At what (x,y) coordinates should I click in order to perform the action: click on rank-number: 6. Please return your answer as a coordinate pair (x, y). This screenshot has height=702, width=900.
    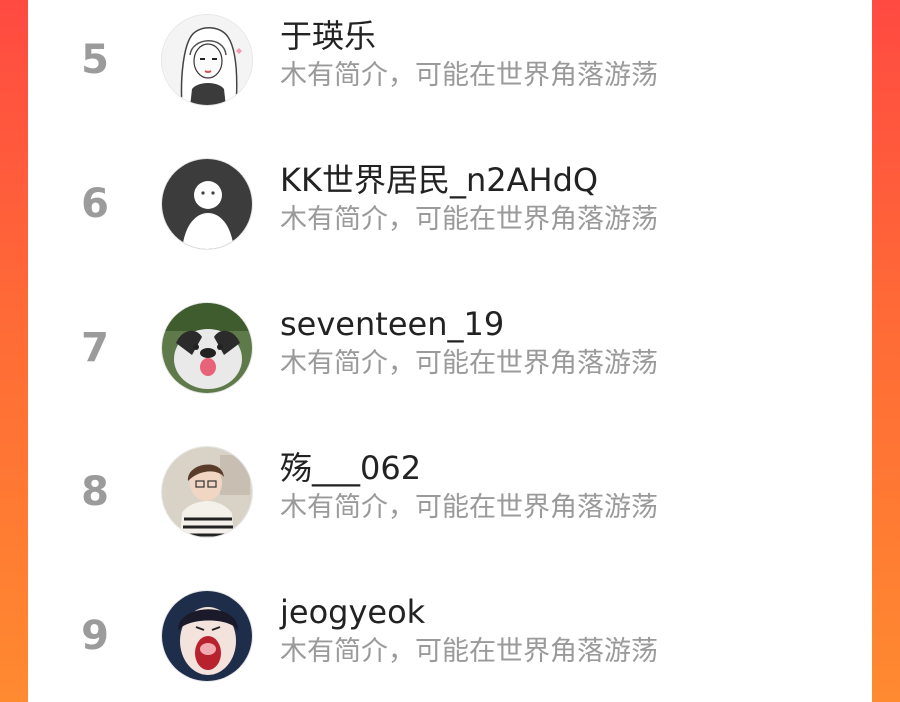
    Looking at the image, I should click on (95, 204).